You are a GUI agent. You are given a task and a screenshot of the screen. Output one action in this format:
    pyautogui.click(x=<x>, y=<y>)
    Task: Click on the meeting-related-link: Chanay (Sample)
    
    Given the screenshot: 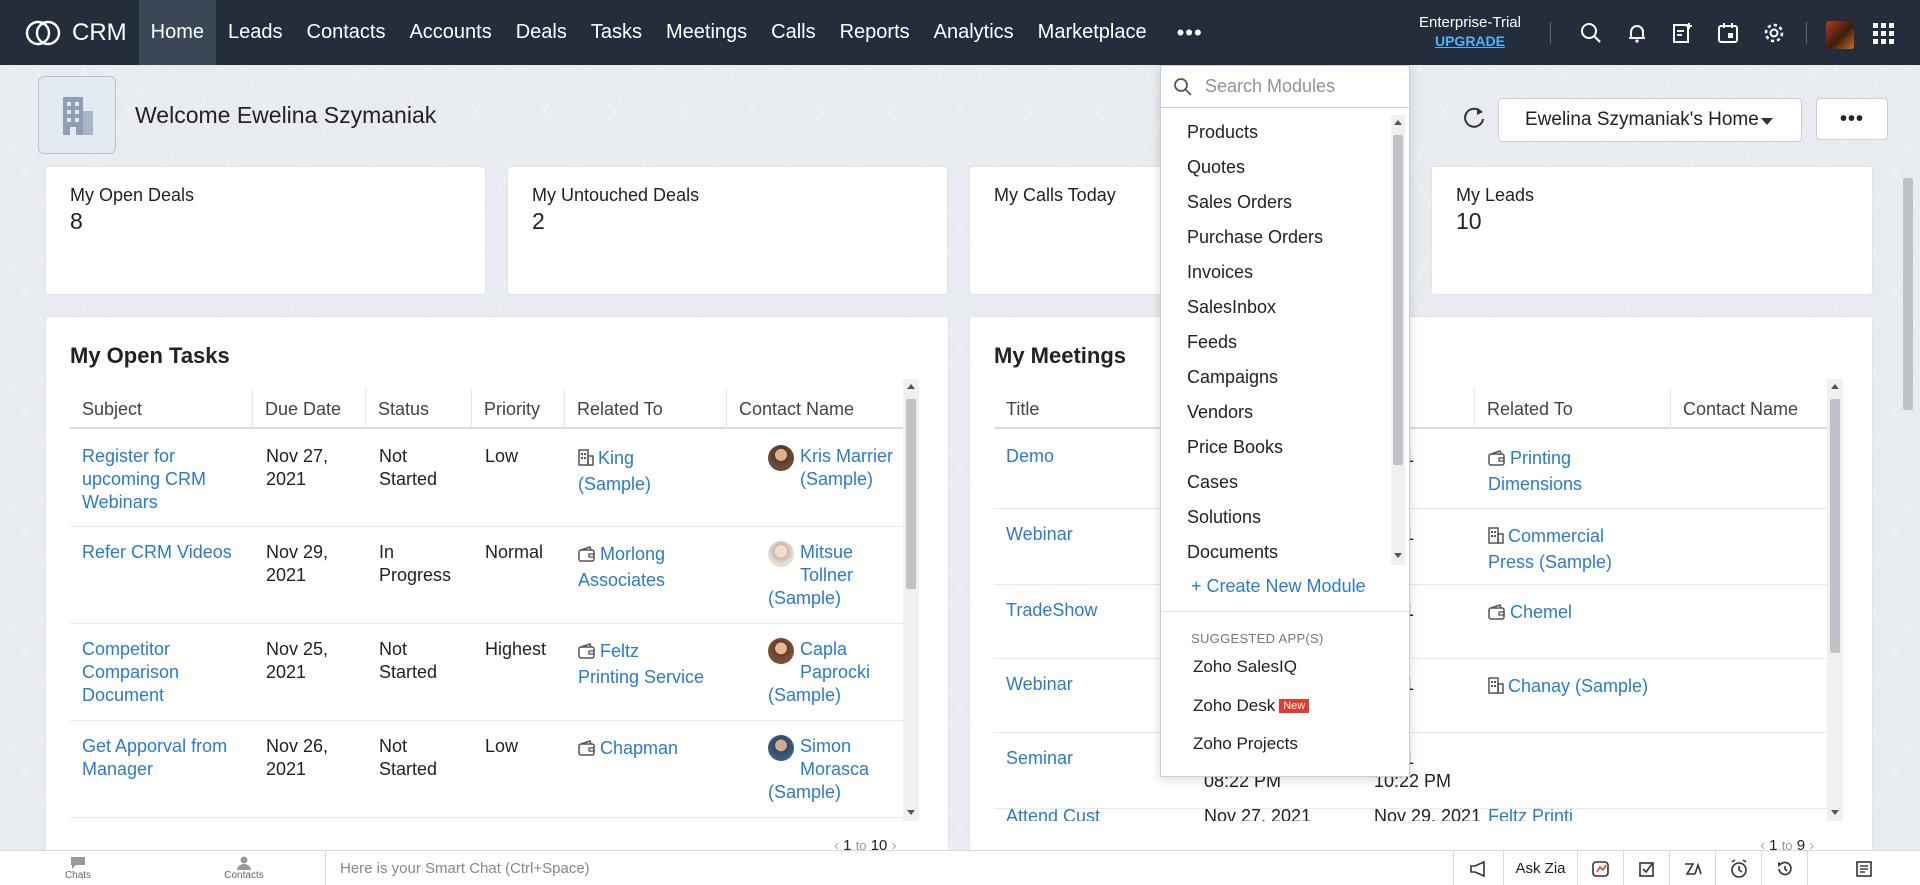 What is the action you would take?
    pyautogui.click(x=1568, y=686)
    